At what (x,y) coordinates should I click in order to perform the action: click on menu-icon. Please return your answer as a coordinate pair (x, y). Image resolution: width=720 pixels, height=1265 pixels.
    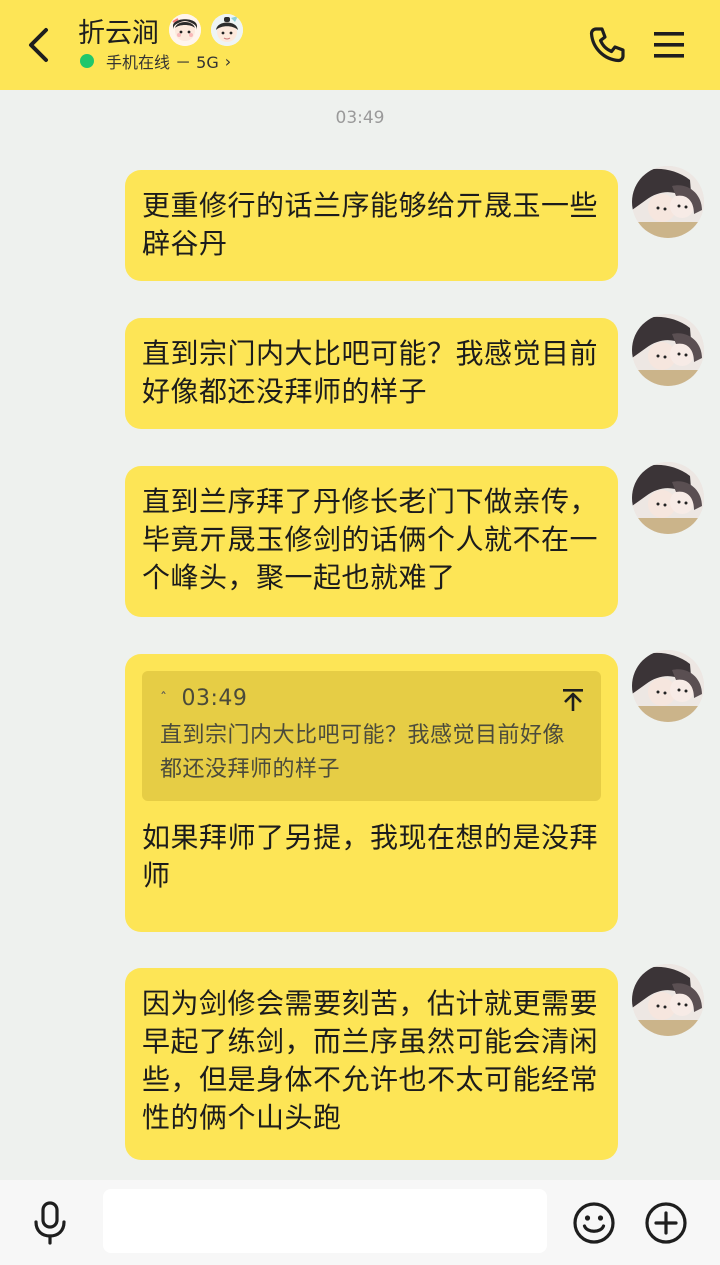
    Looking at the image, I should click on (669, 45).